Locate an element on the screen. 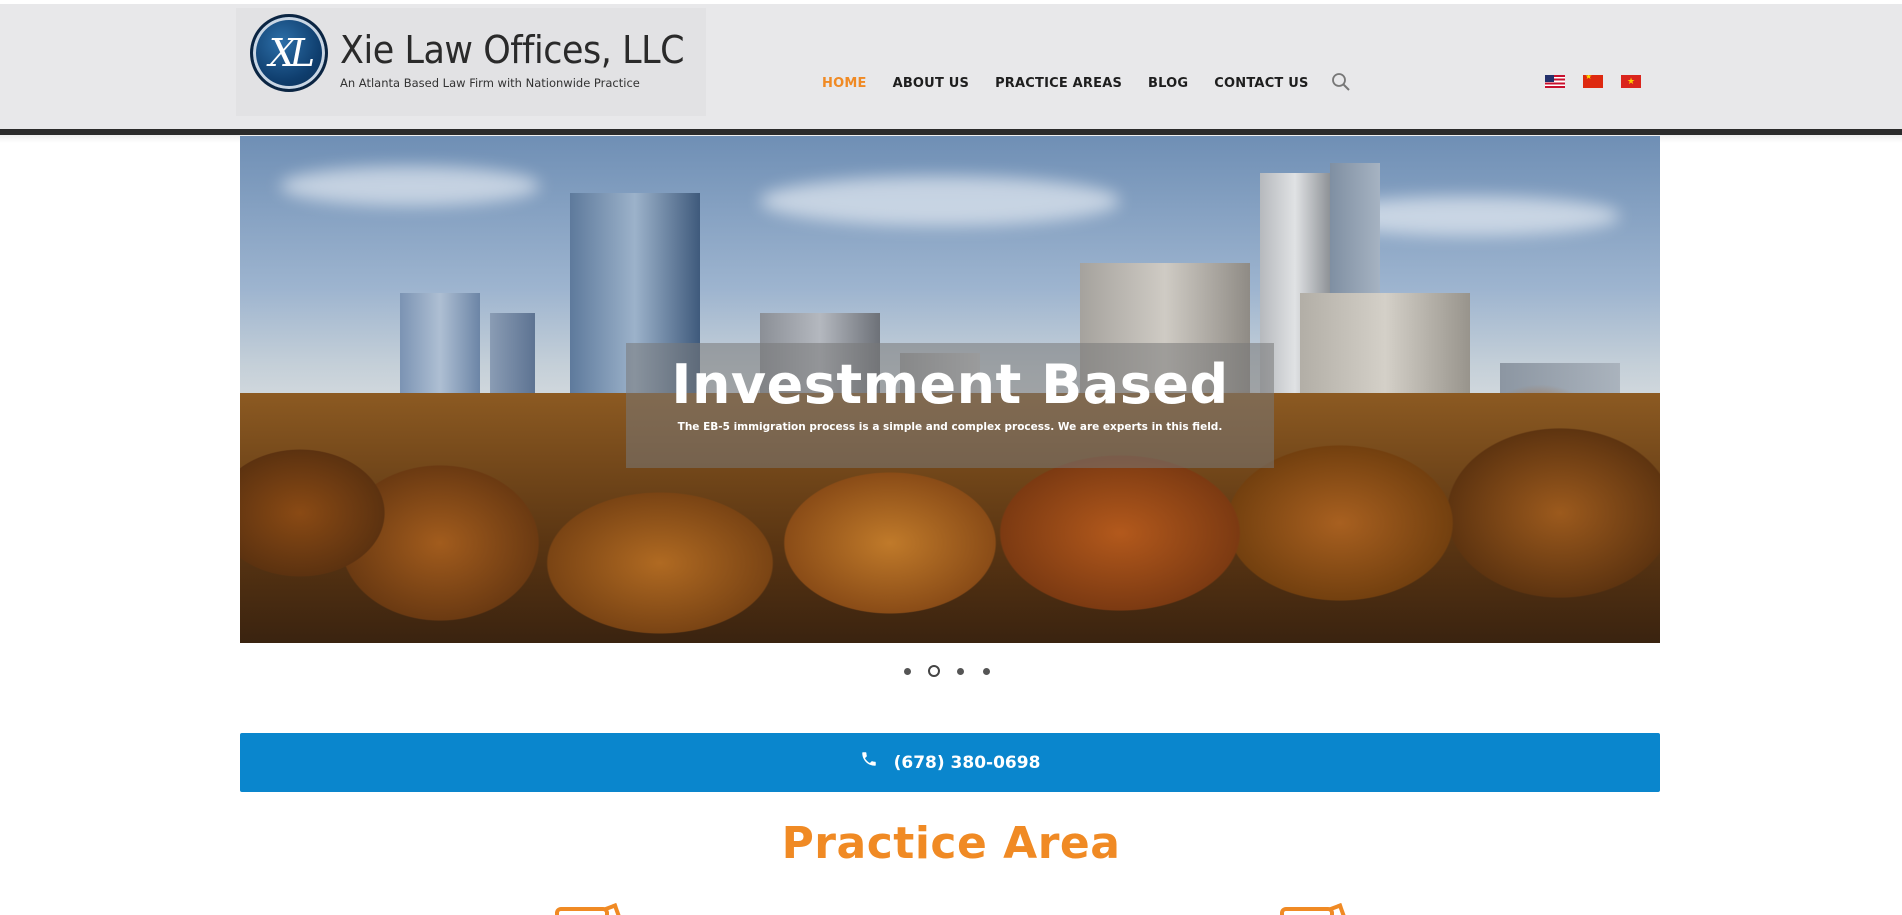 This screenshot has width=1902, height=915. slider-pagination is located at coordinates (956, 671).